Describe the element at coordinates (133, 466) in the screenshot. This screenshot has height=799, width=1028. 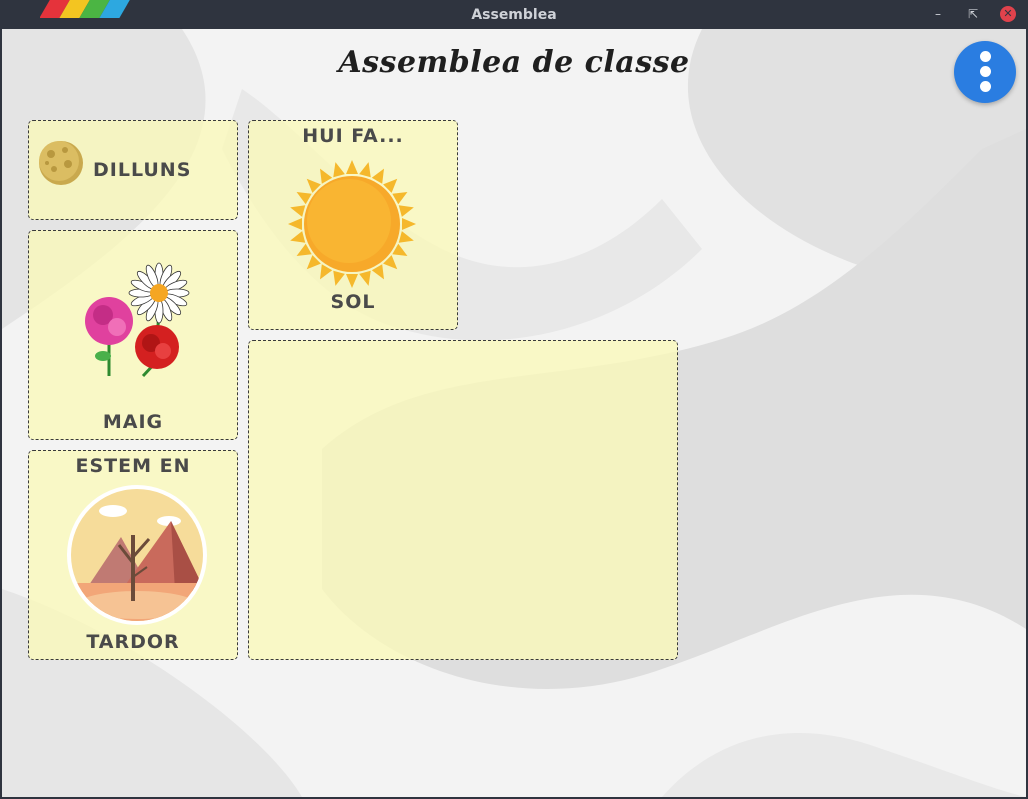
I see `season-heading: ESTEM EN` at that location.